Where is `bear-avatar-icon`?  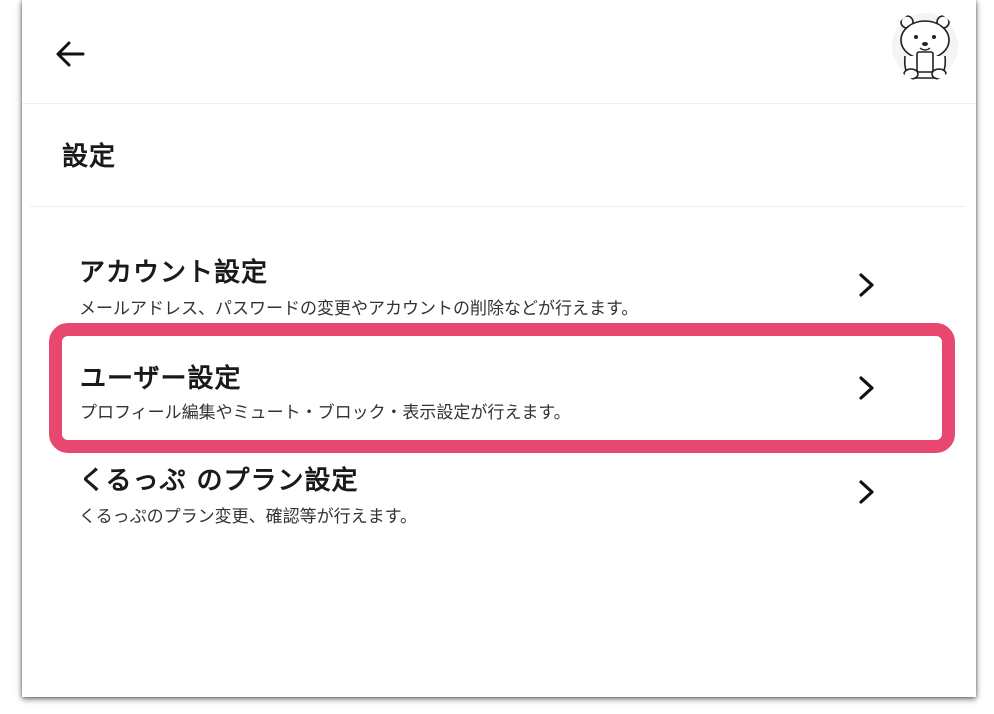
bear-avatar-icon is located at coordinates (925, 46).